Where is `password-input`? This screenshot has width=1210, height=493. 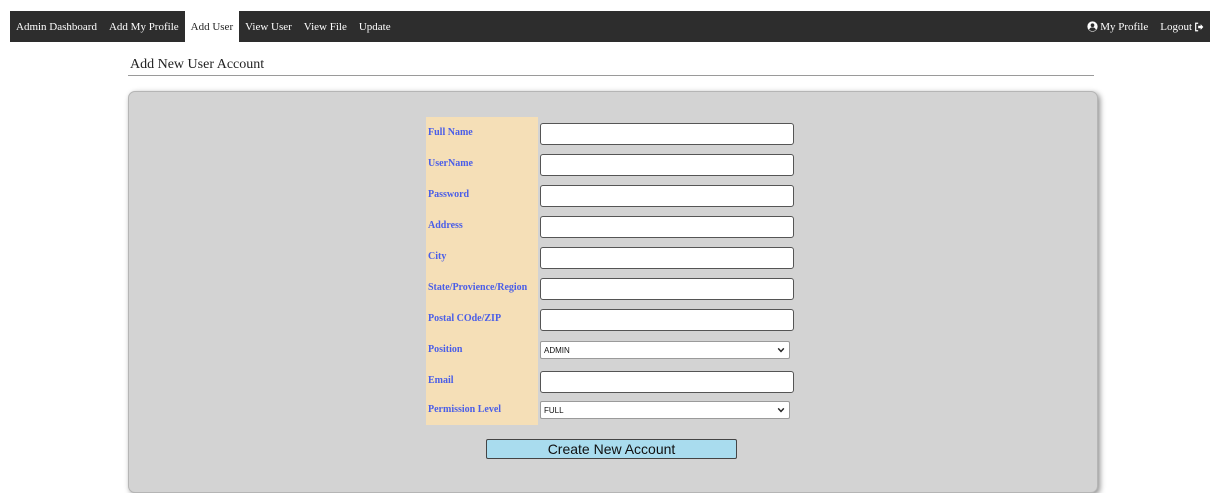
password-input is located at coordinates (667, 196).